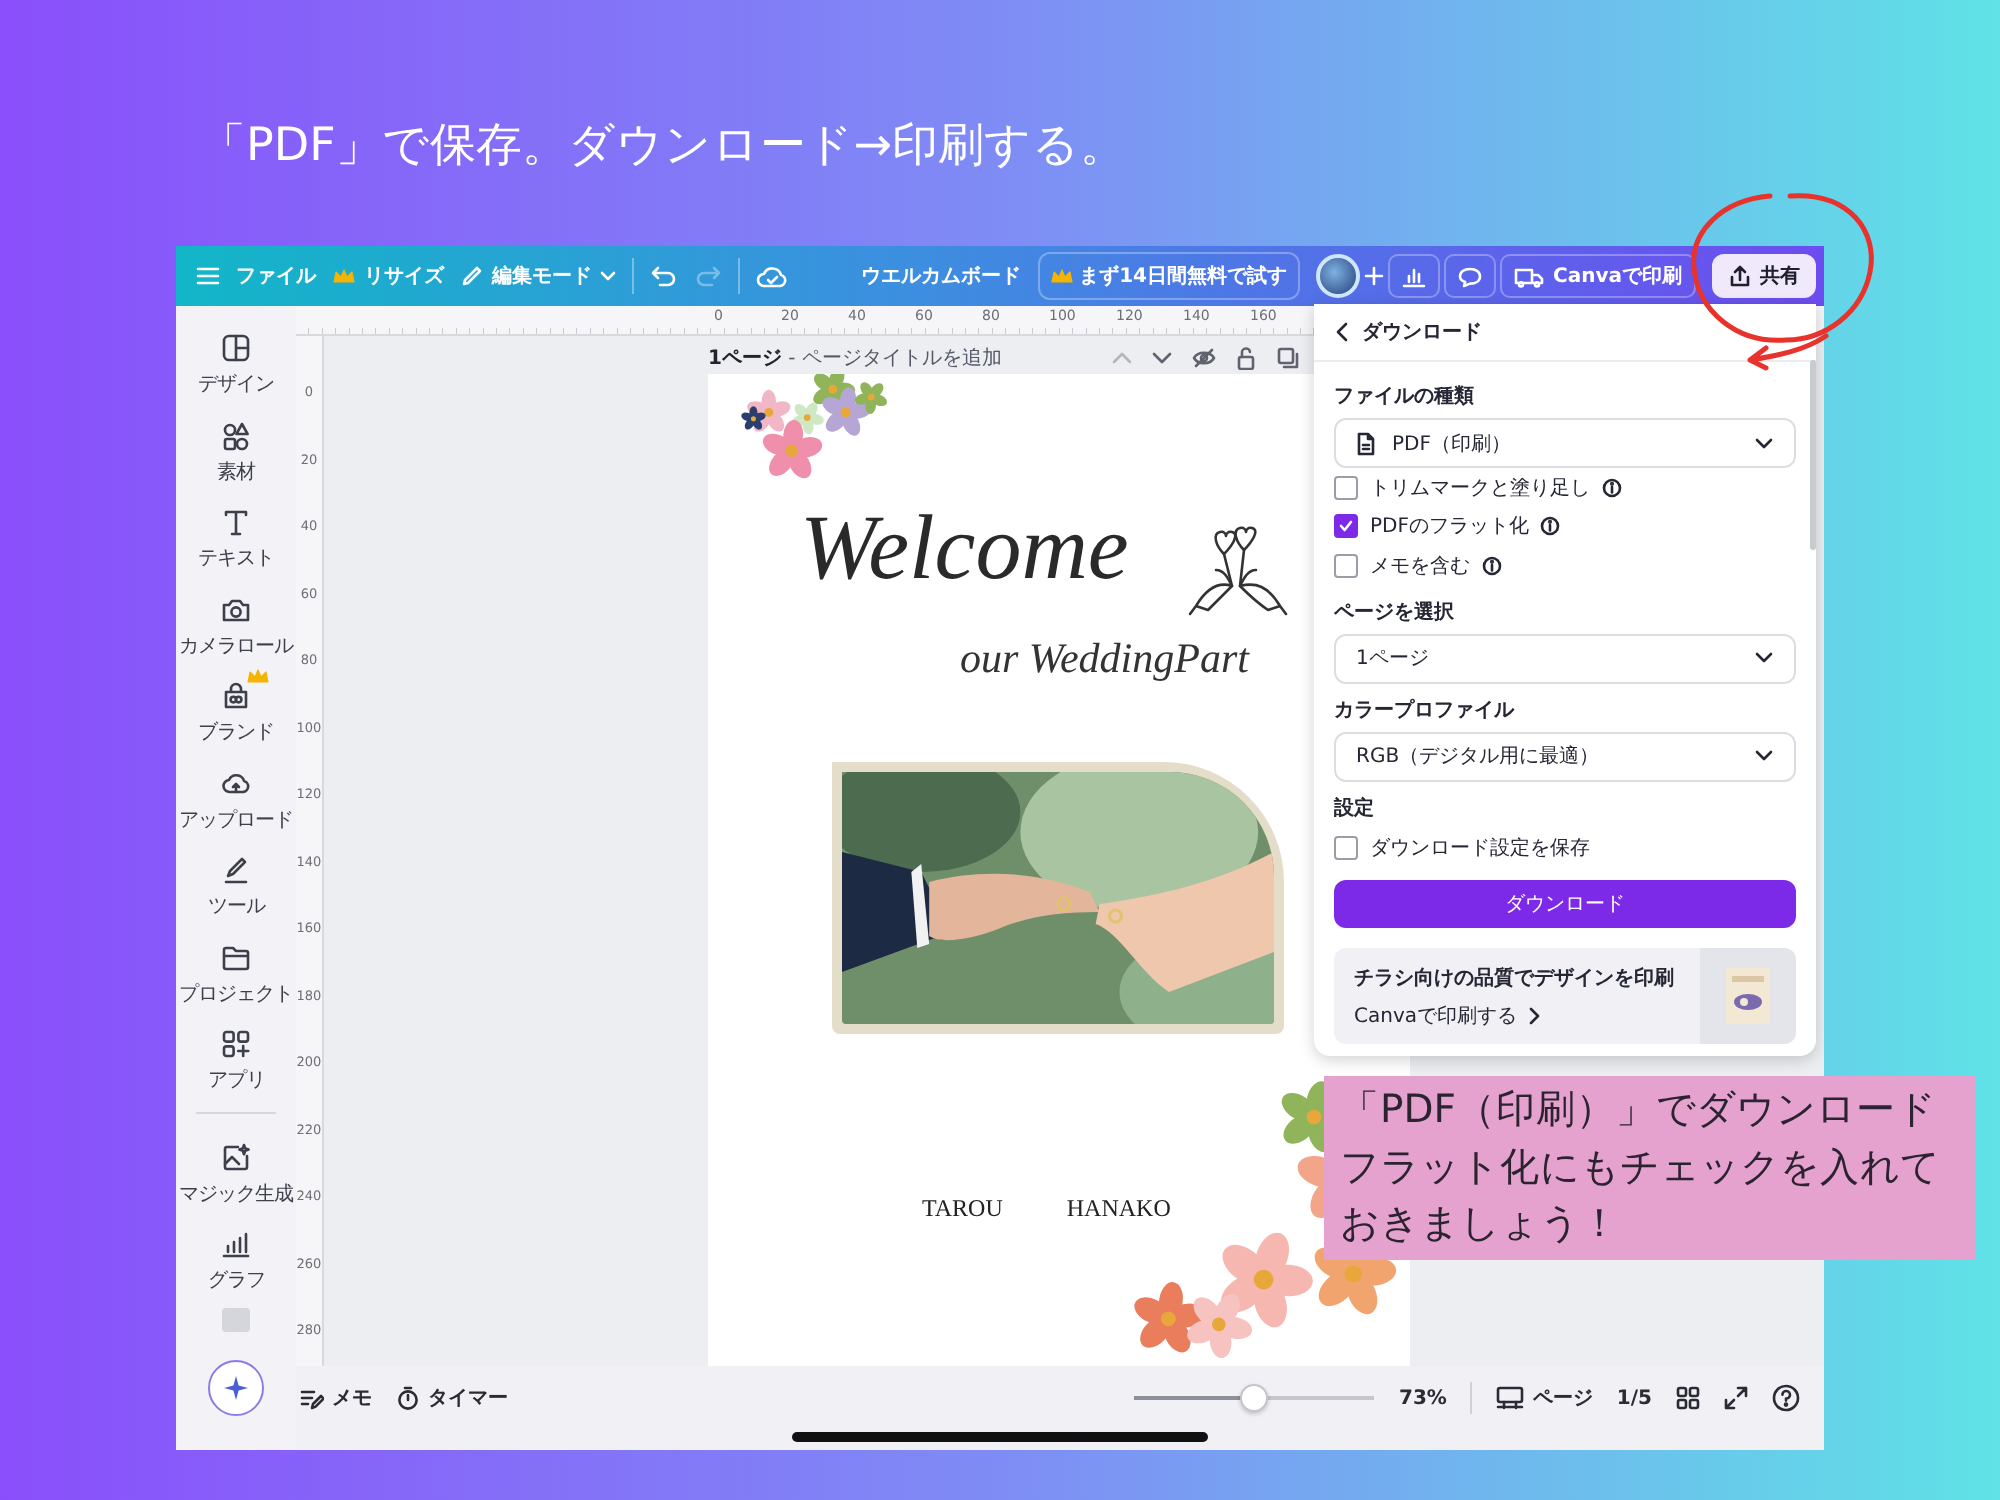  What do you see at coordinates (1405, 396) in the screenshot?
I see `section-label: ファイルの種類` at bounding box center [1405, 396].